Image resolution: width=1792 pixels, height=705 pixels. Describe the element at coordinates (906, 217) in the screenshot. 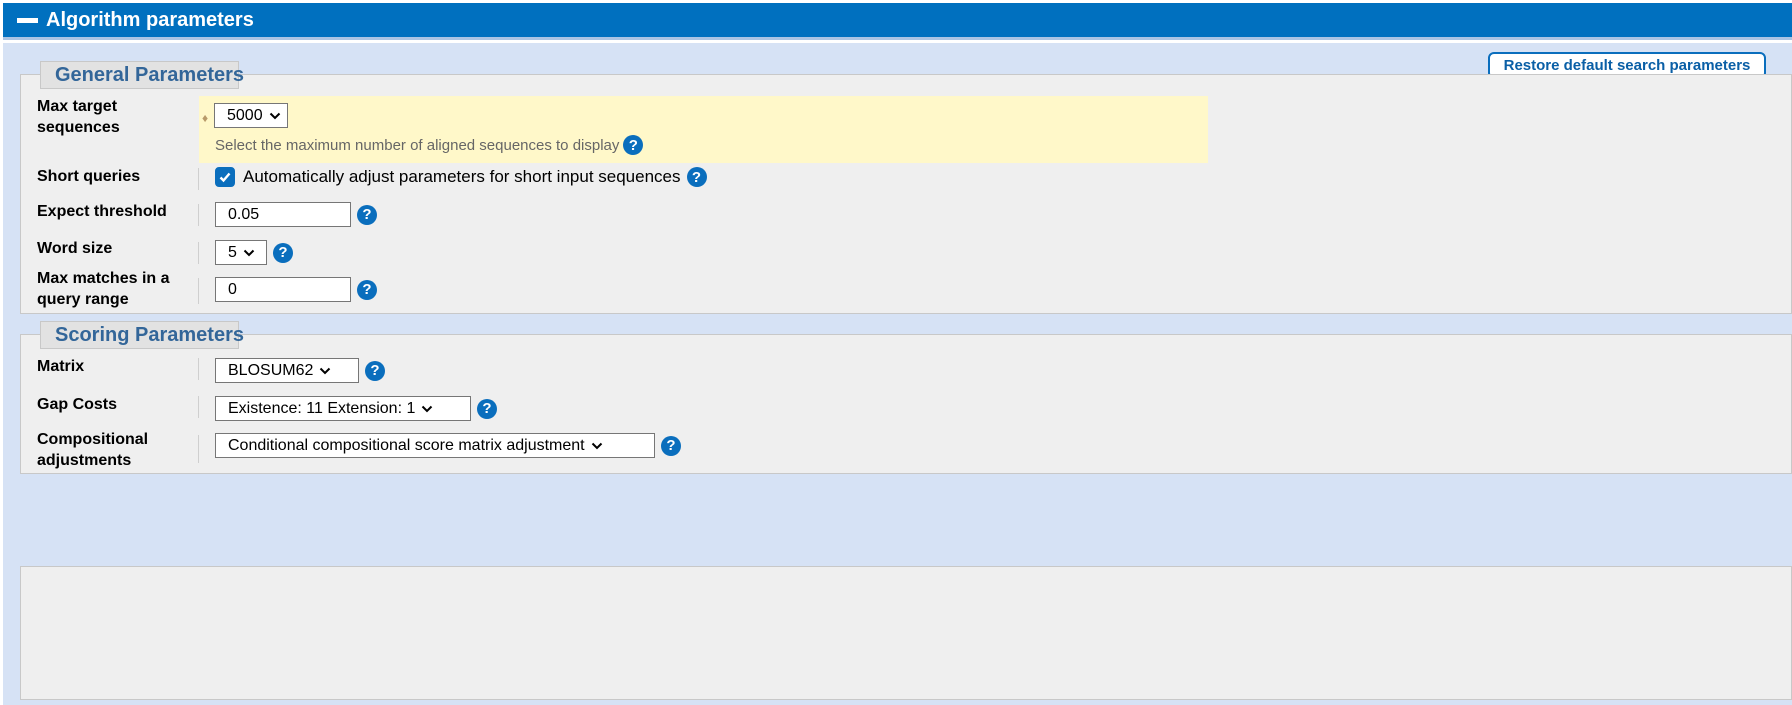

I see `expect-threshold-row: Expect threshold ?` at that location.